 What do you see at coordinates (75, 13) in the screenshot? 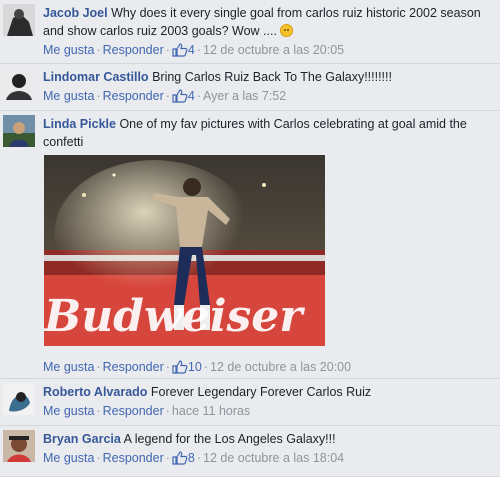
I see `comment-author: Jacob Joel` at bounding box center [75, 13].